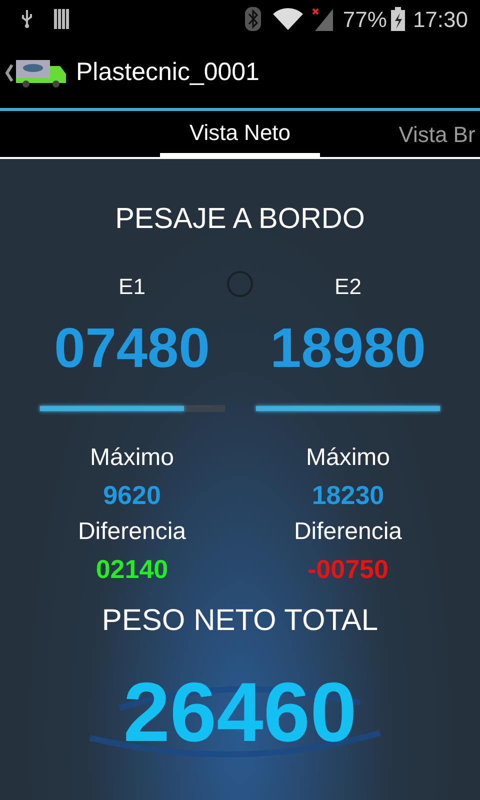  I want to click on signal-icon, so click(322, 19).